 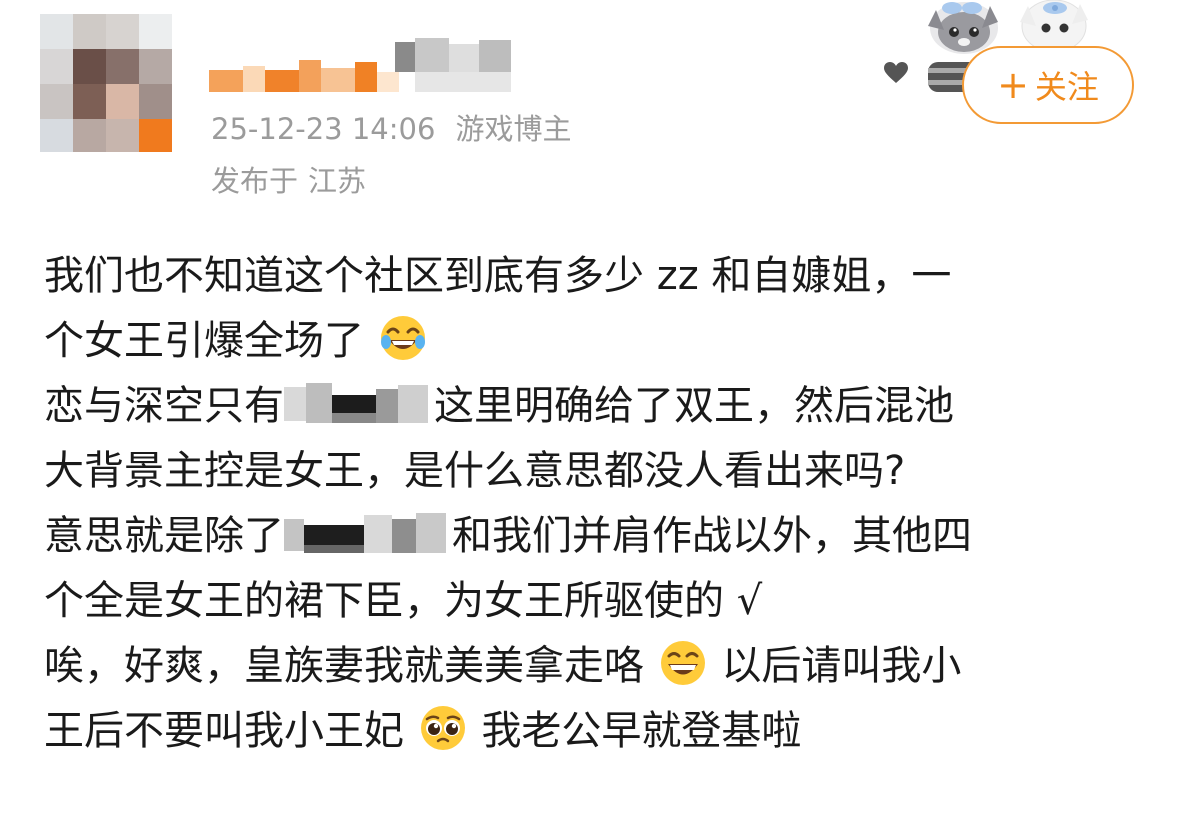 I want to click on post-timestamp: 25-12-23 14:06, so click(x=323, y=129).